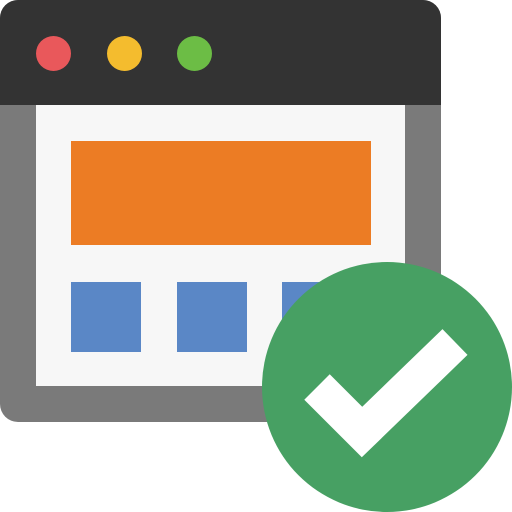 The width and height of the screenshot is (512, 512). I want to click on check-icon, so click(386, 393).